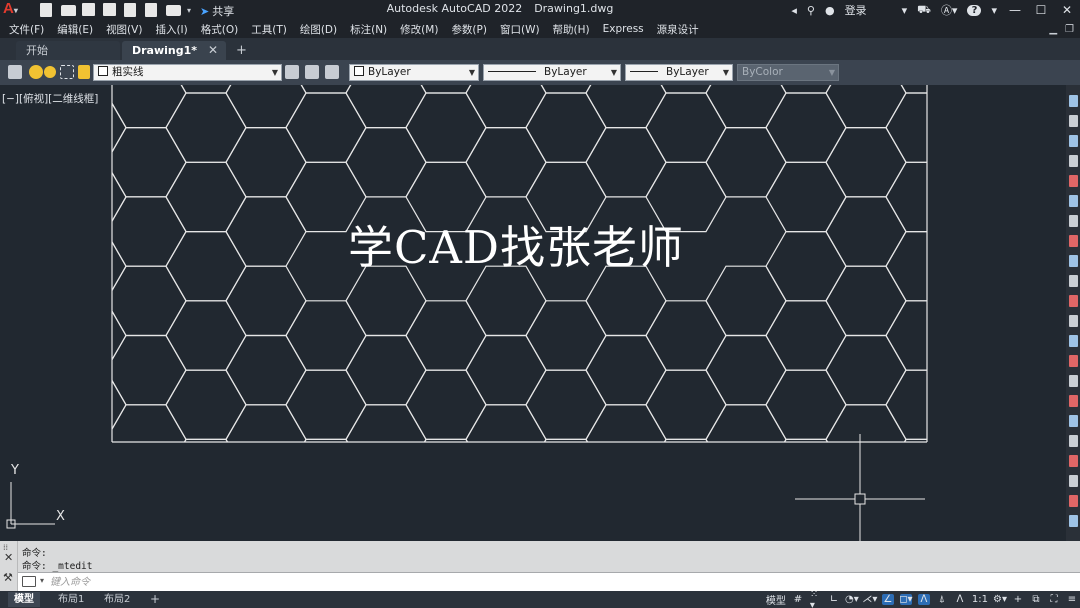 The width and height of the screenshot is (1080, 608). What do you see at coordinates (1069, 29) in the screenshot?
I see `doc-restore-icon: ❐` at bounding box center [1069, 29].